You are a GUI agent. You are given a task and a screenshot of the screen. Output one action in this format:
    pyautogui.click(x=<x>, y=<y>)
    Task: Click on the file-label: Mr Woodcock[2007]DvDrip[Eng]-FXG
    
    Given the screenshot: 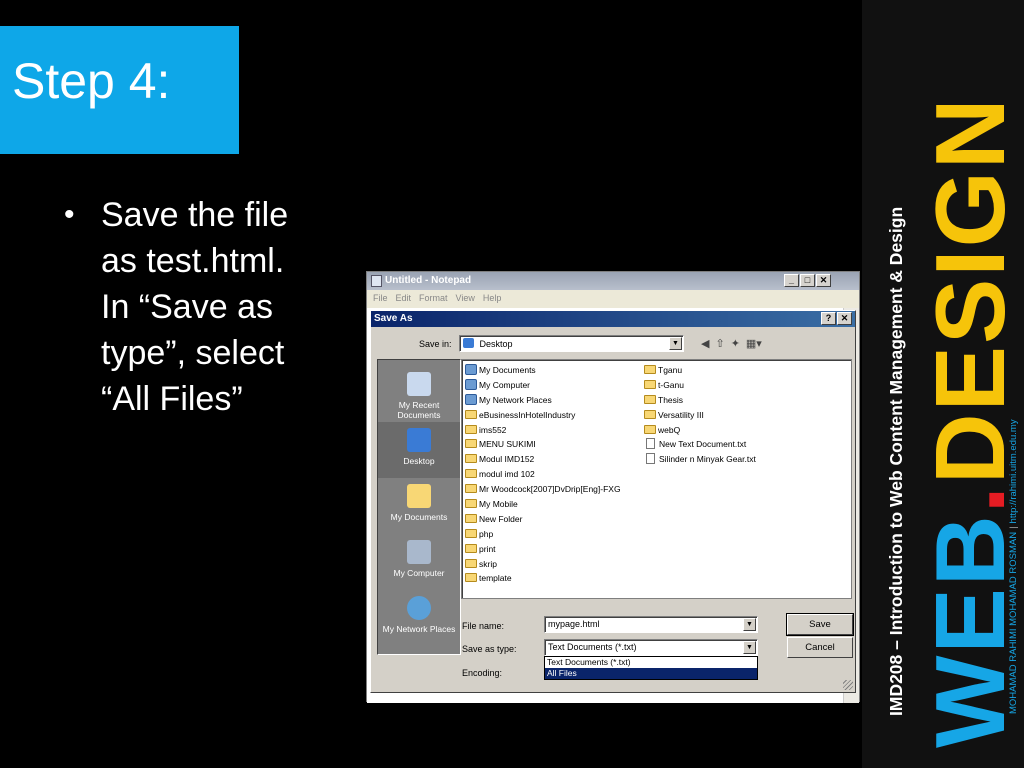 What is the action you would take?
    pyautogui.click(x=550, y=489)
    